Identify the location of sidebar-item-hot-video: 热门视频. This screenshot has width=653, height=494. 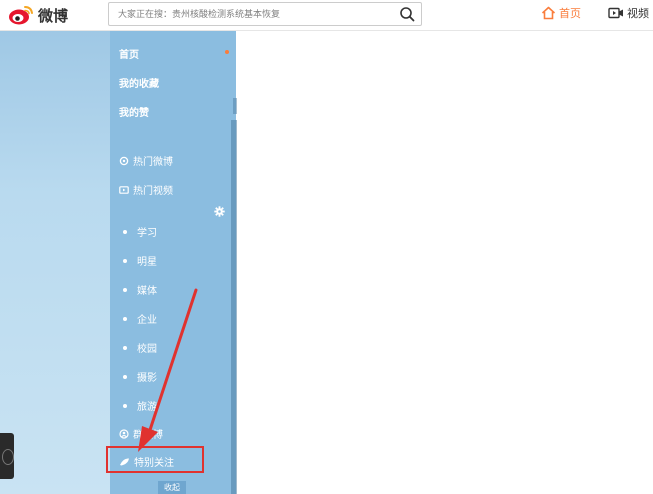
(146, 189).